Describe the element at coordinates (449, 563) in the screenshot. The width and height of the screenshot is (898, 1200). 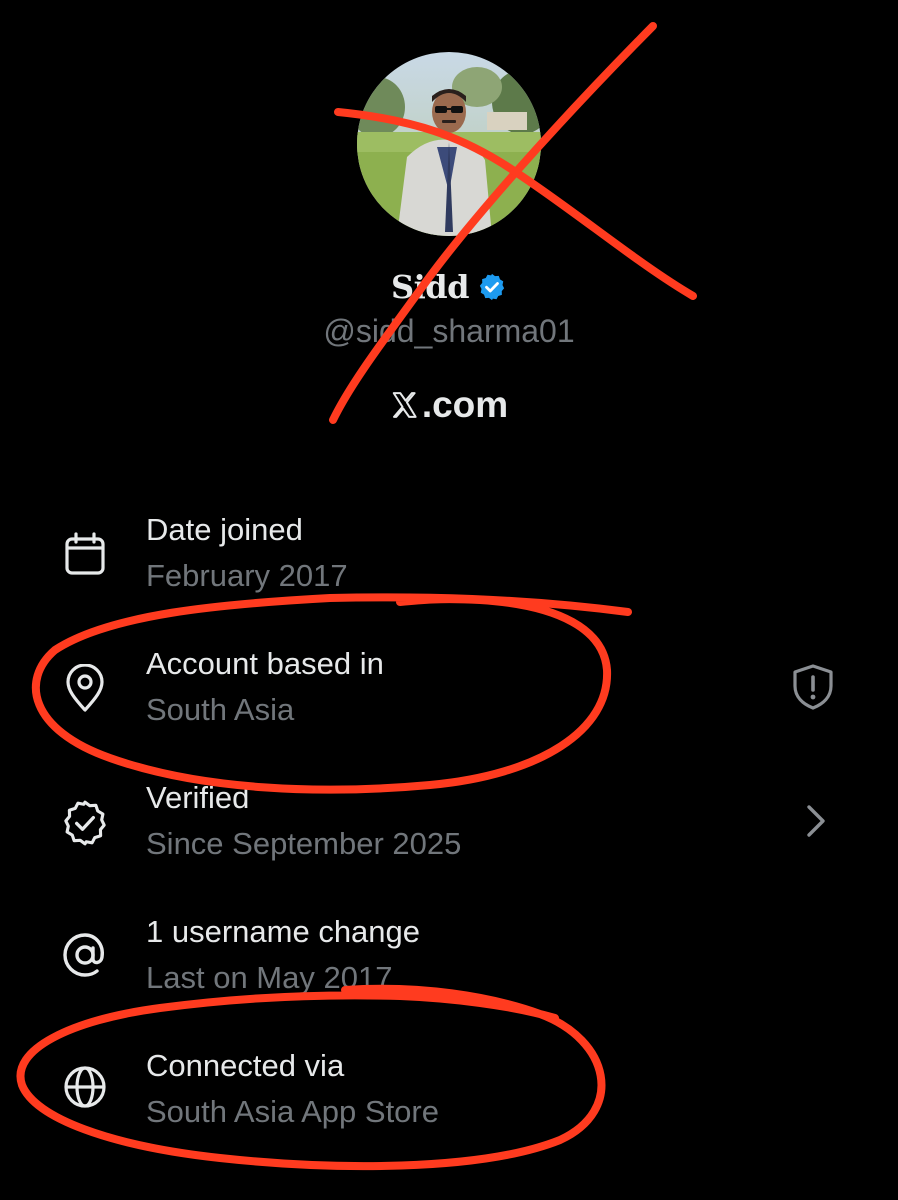
I see `date-joined-row: Date joined February 2017` at that location.